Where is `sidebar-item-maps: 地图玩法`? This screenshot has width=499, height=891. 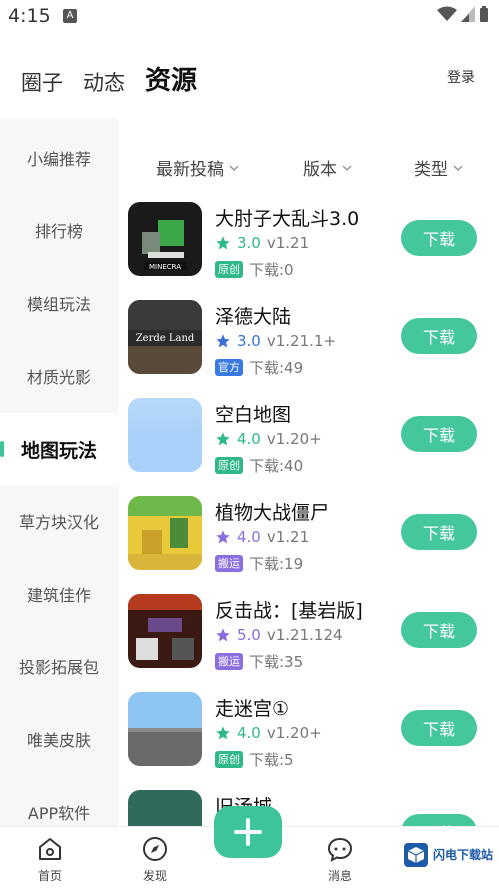
sidebar-item-maps: 地图玩法 is located at coordinates (59, 449).